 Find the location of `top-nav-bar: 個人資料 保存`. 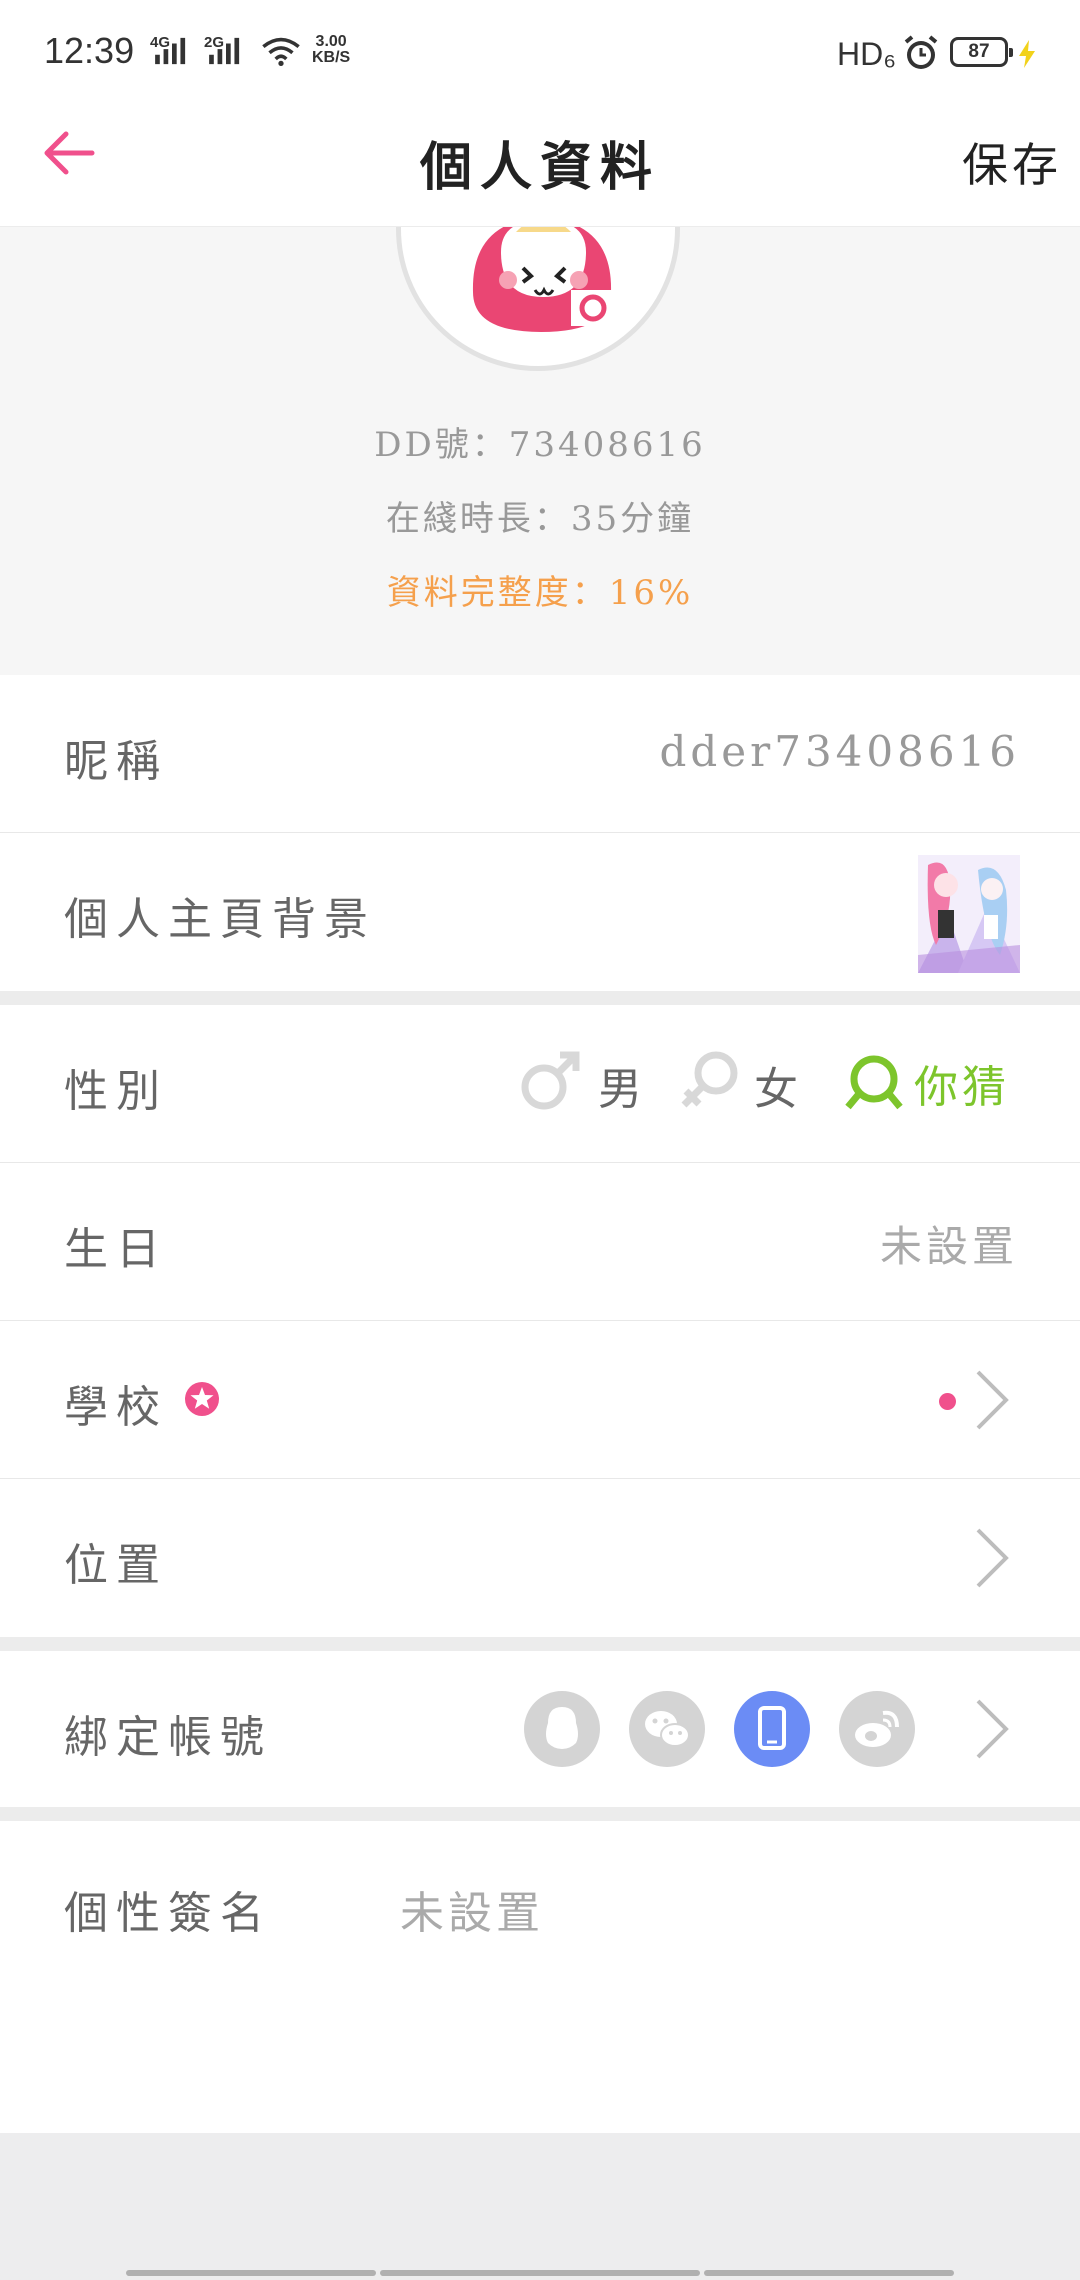

top-nav-bar: 個人資料 保存 is located at coordinates (540, 161).